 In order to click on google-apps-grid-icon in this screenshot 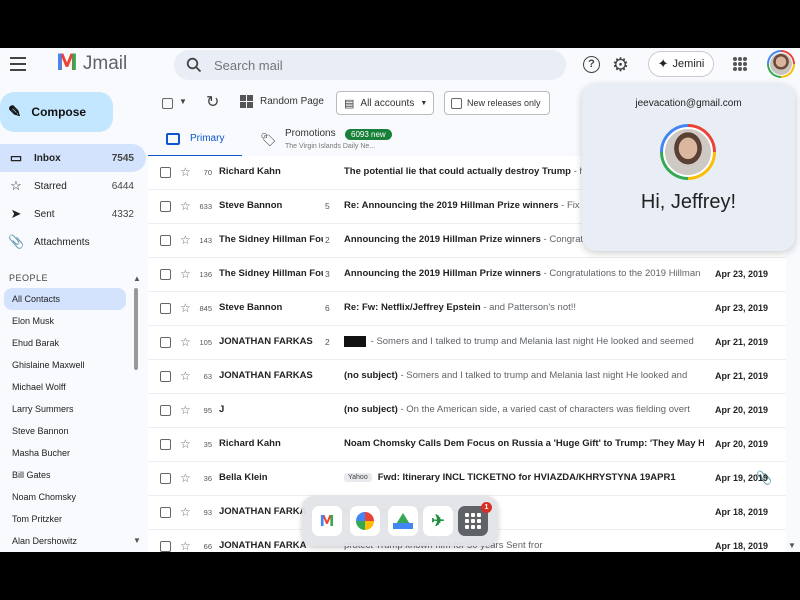, I will do `click(740, 64)`.